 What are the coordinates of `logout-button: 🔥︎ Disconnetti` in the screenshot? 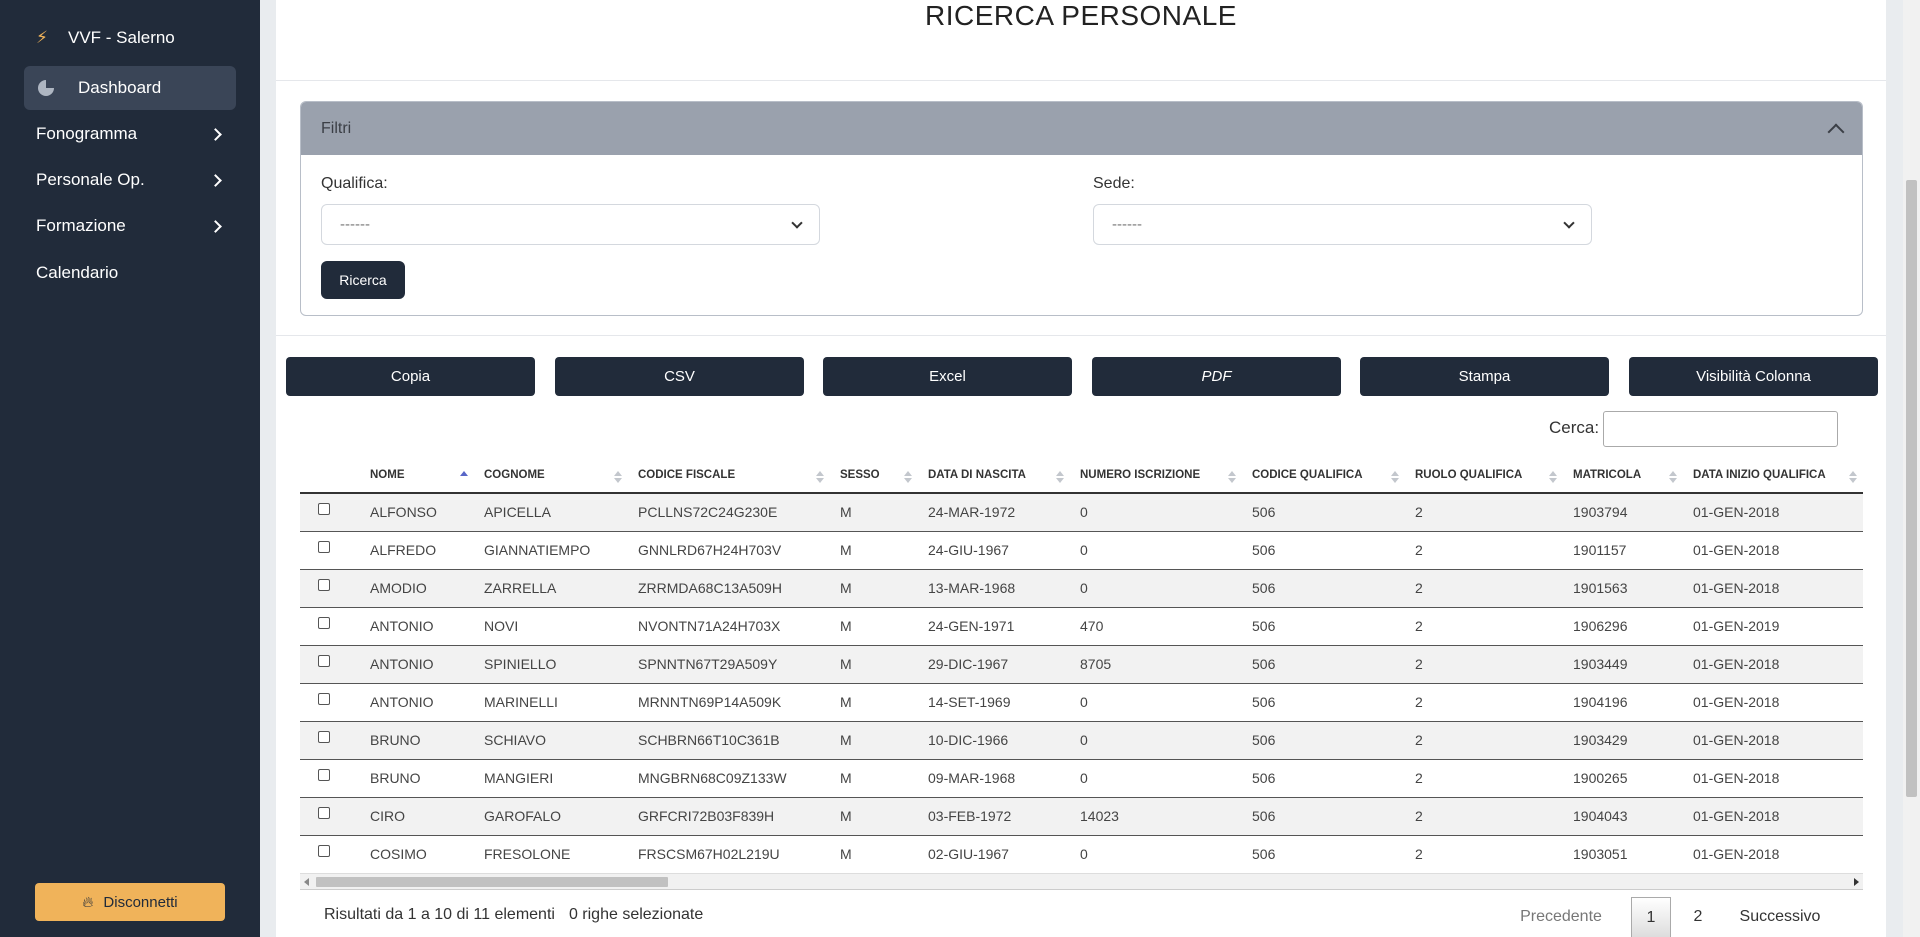 It's located at (130, 902).